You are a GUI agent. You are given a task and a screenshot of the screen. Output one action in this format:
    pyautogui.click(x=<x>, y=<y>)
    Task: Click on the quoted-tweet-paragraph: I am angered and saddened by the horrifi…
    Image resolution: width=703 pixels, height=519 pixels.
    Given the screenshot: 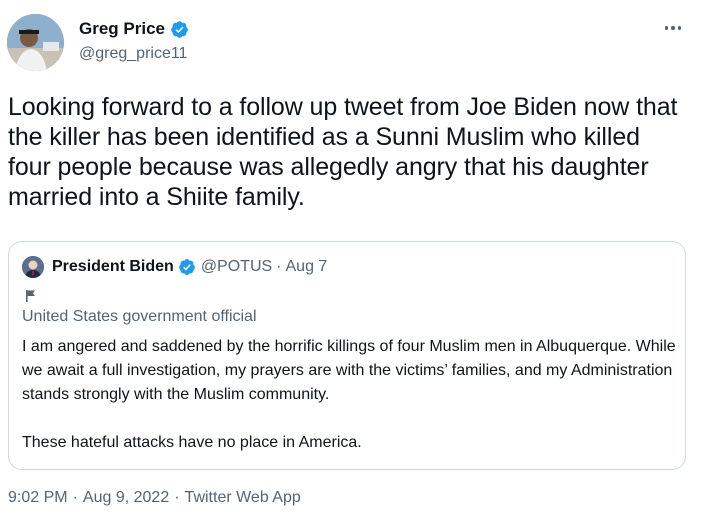 What is the action you would take?
    pyautogui.click(x=349, y=370)
    